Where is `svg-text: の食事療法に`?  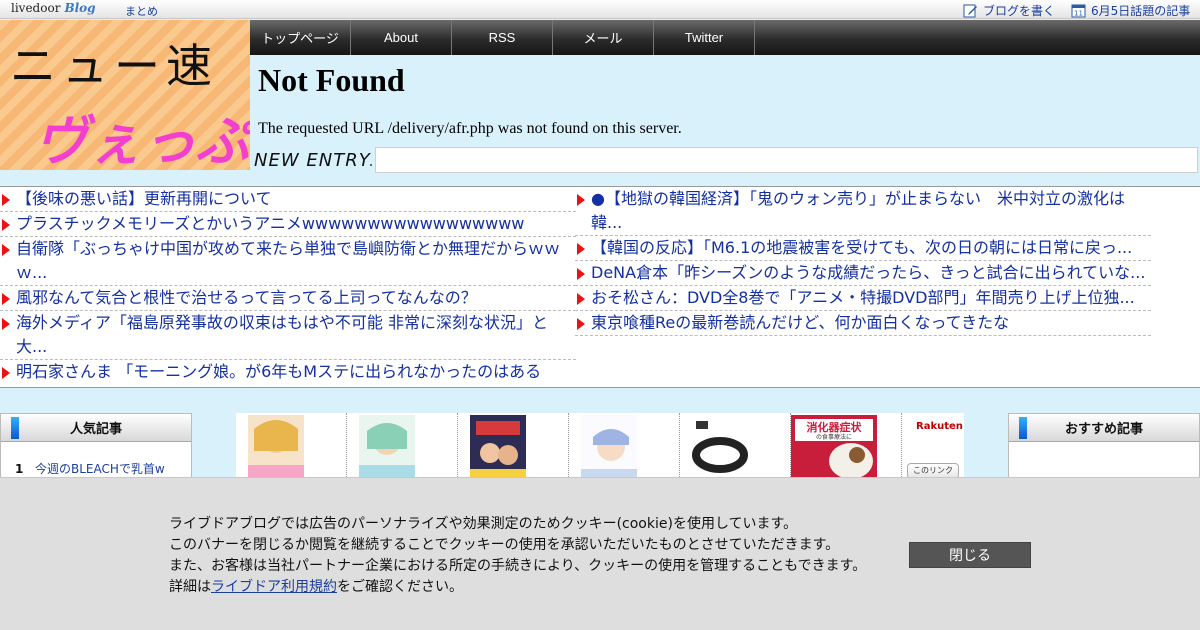
svg-text: の食事療法に is located at coordinates (834, 437).